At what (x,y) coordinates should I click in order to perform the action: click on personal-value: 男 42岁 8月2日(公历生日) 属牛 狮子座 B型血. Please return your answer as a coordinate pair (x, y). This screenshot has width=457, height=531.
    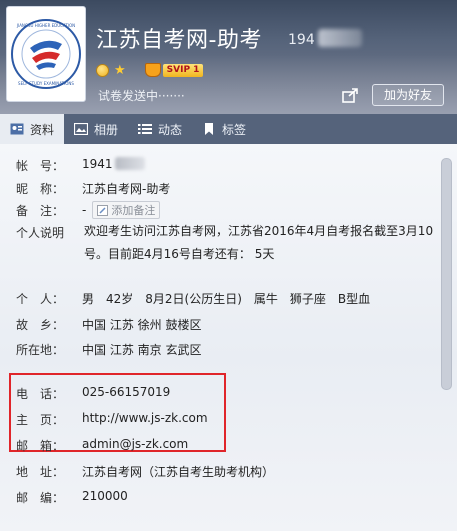
    Looking at the image, I should click on (226, 299).